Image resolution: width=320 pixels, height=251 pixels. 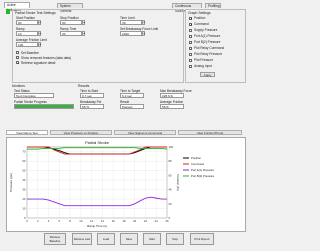 What do you see at coordinates (27, 44) in the screenshot?
I see `avg-friction-limit-field: 100` at bounding box center [27, 44].